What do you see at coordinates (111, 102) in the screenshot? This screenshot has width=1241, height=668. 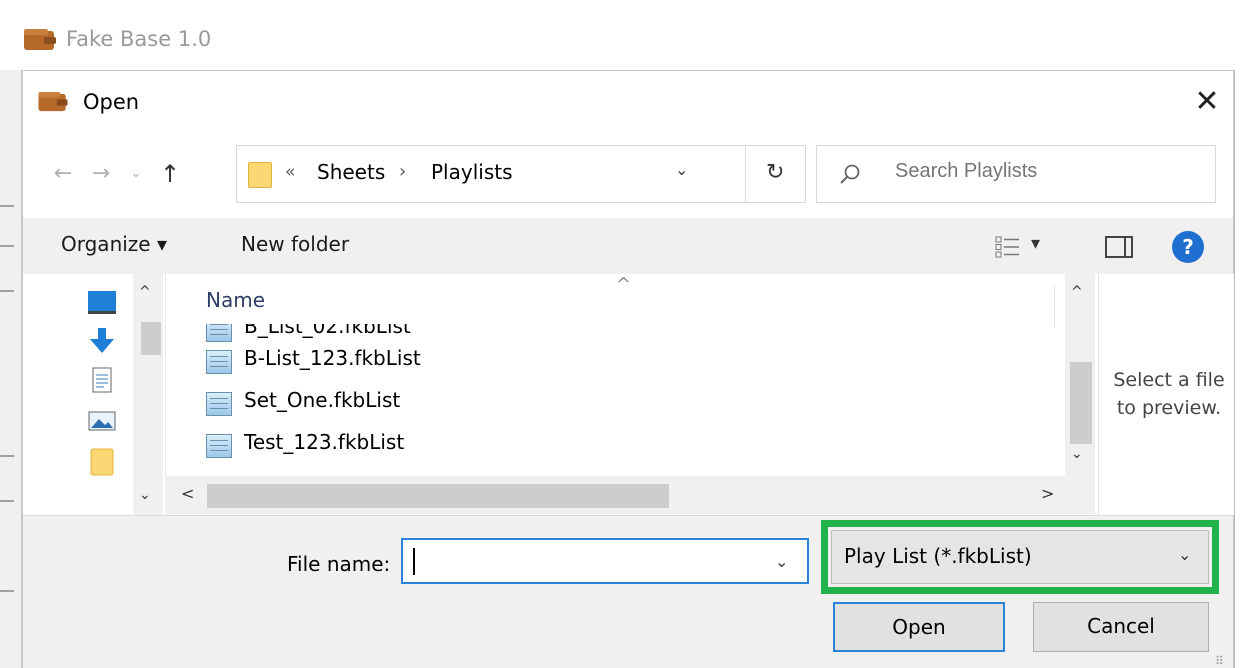 I see `dialog-title: Open` at bounding box center [111, 102].